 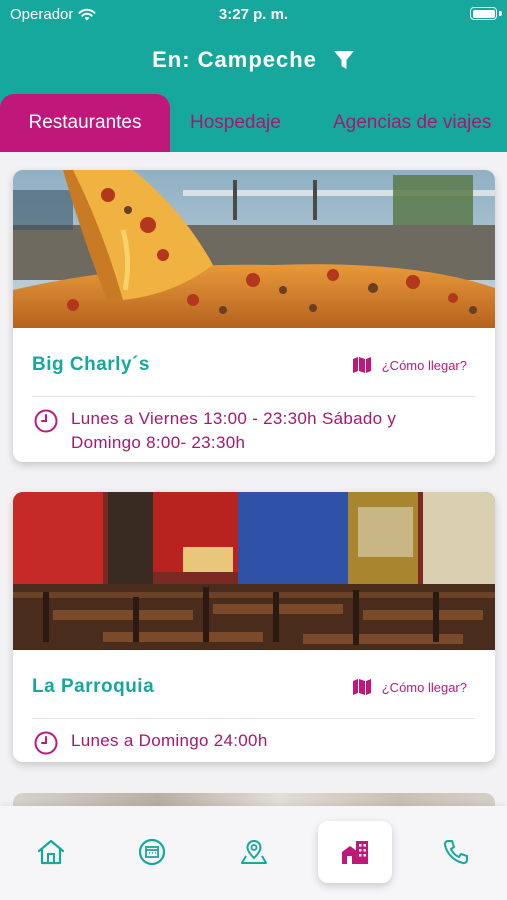 I want to click on restaurant-name: La Parroquia, so click(x=93, y=686).